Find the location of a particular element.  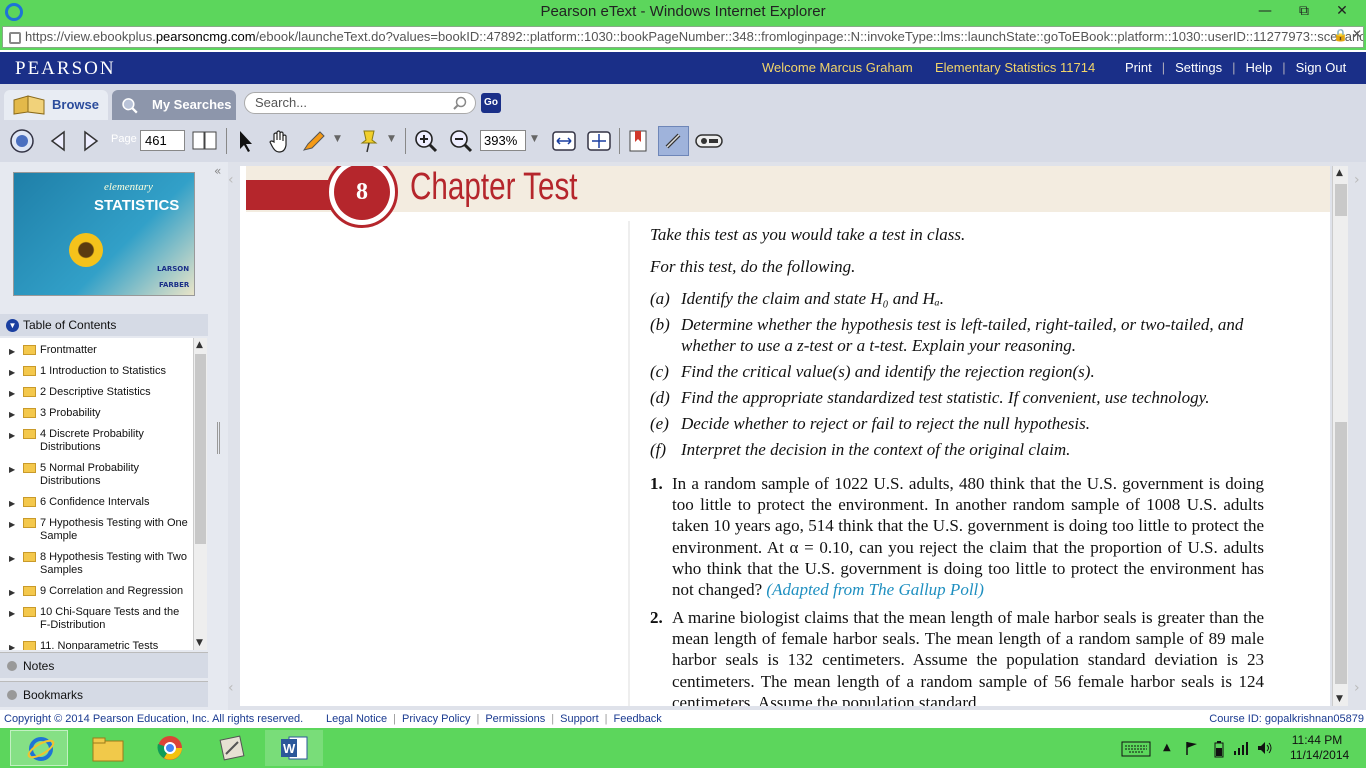

taskbar-chrome is located at coordinates (170, 748).